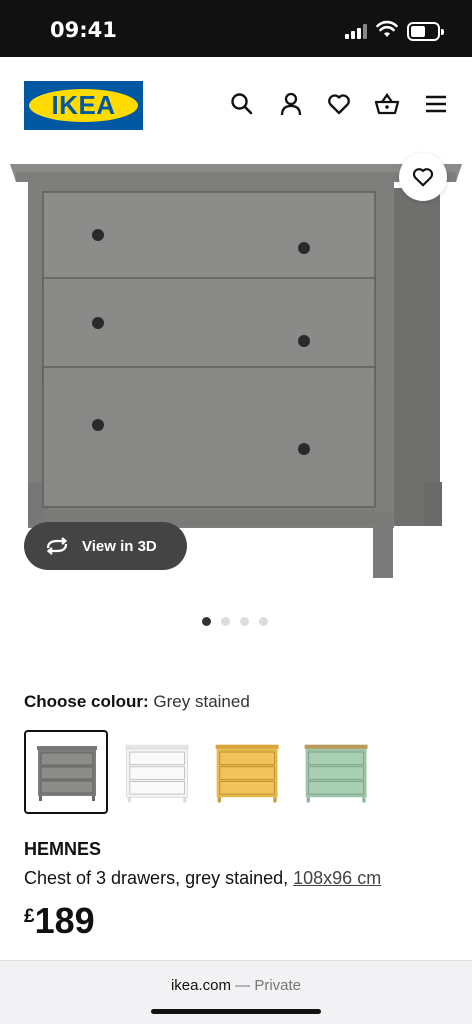 The image size is (472, 1024). I want to click on status-bar: 09:41, so click(236, 28).